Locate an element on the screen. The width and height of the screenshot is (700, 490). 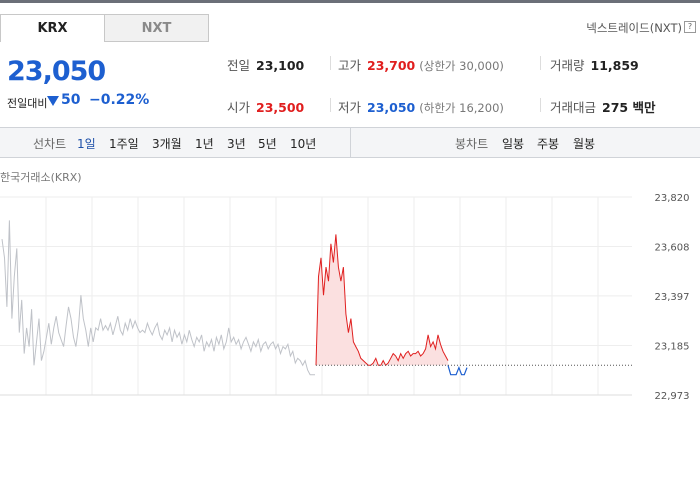
period-1y: 1년 is located at coordinates (204, 143).